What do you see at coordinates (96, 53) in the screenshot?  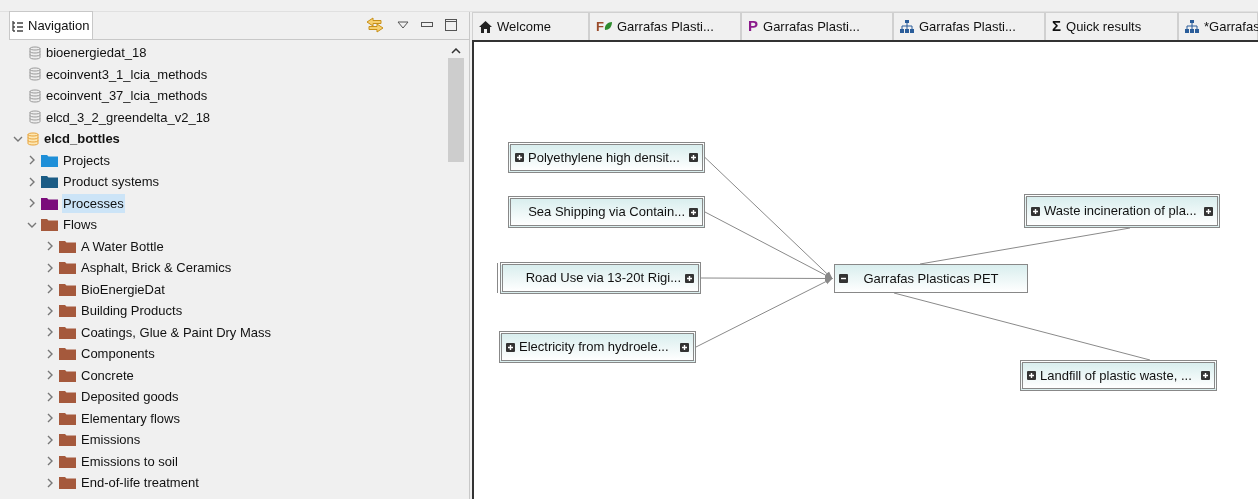 I see `database-item: bioenergiedat_18` at bounding box center [96, 53].